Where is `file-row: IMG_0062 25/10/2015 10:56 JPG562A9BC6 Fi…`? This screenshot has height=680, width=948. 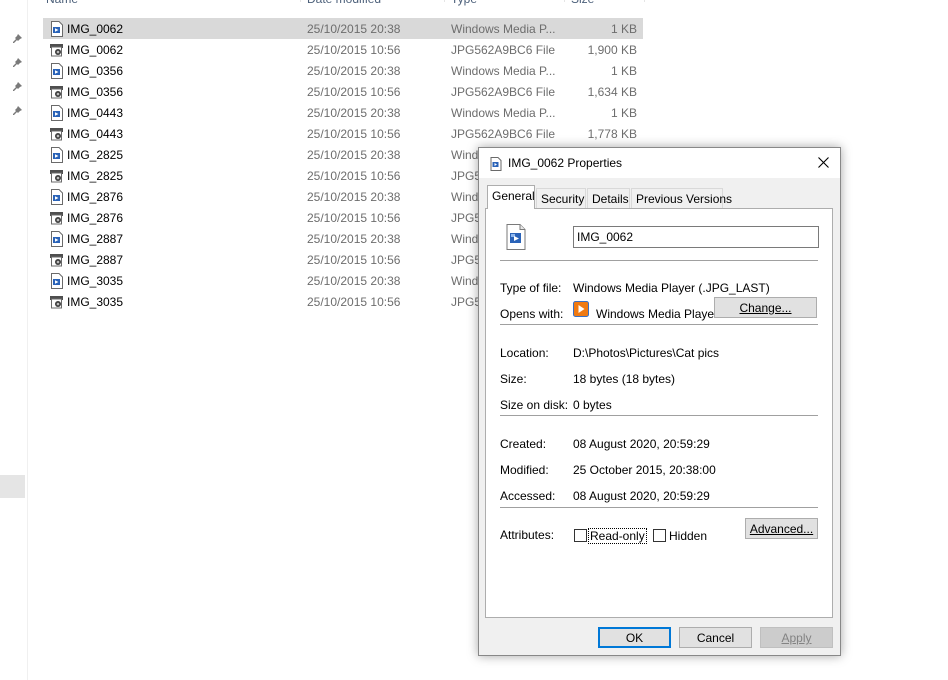
file-row: IMG_0062 25/10/2015 10:56 JPG562A9BC6 Fi… is located at coordinates (343, 49).